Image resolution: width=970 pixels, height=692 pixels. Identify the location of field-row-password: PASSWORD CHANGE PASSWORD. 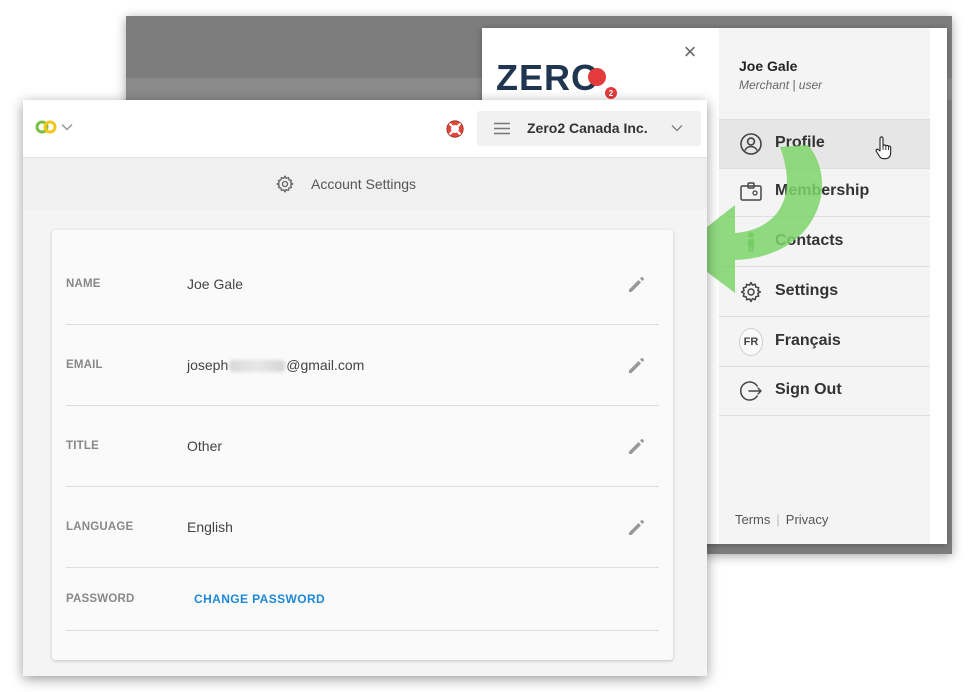
(362, 599).